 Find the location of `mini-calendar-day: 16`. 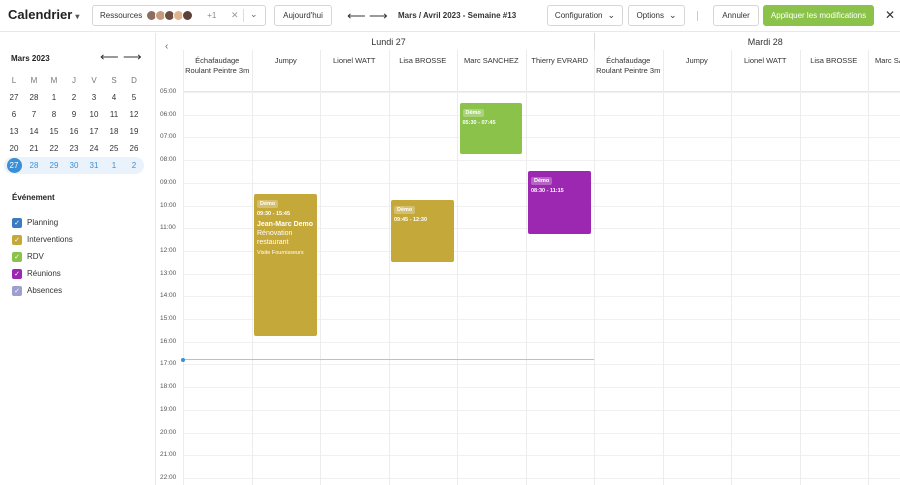

mini-calendar-day: 16 is located at coordinates (74, 131).